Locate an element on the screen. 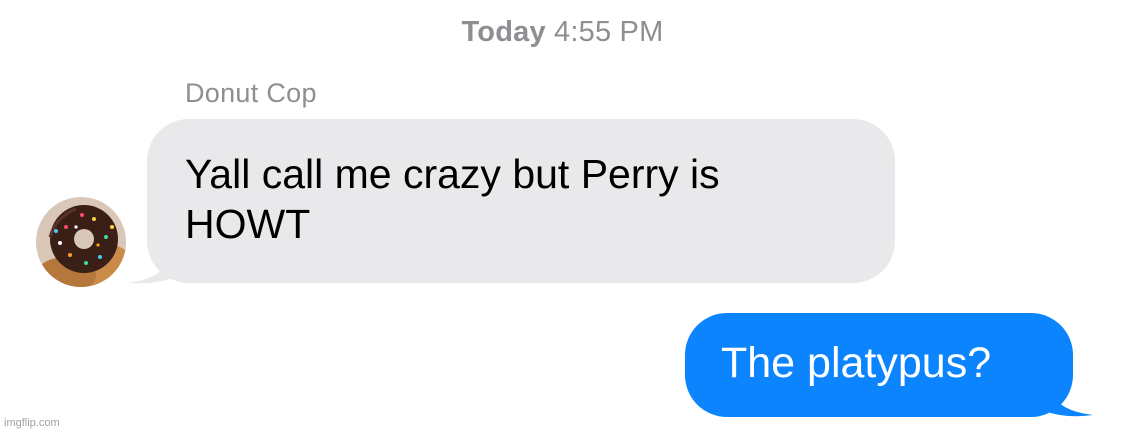 The image size is (1125, 433). donut-avatar-icon is located at coordinates (81, 242).